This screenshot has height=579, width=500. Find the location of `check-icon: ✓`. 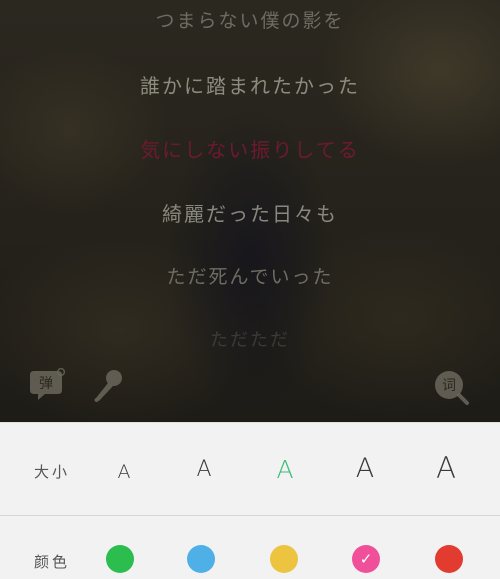

check-icon: ✓ is located at coordinates (366, 558).